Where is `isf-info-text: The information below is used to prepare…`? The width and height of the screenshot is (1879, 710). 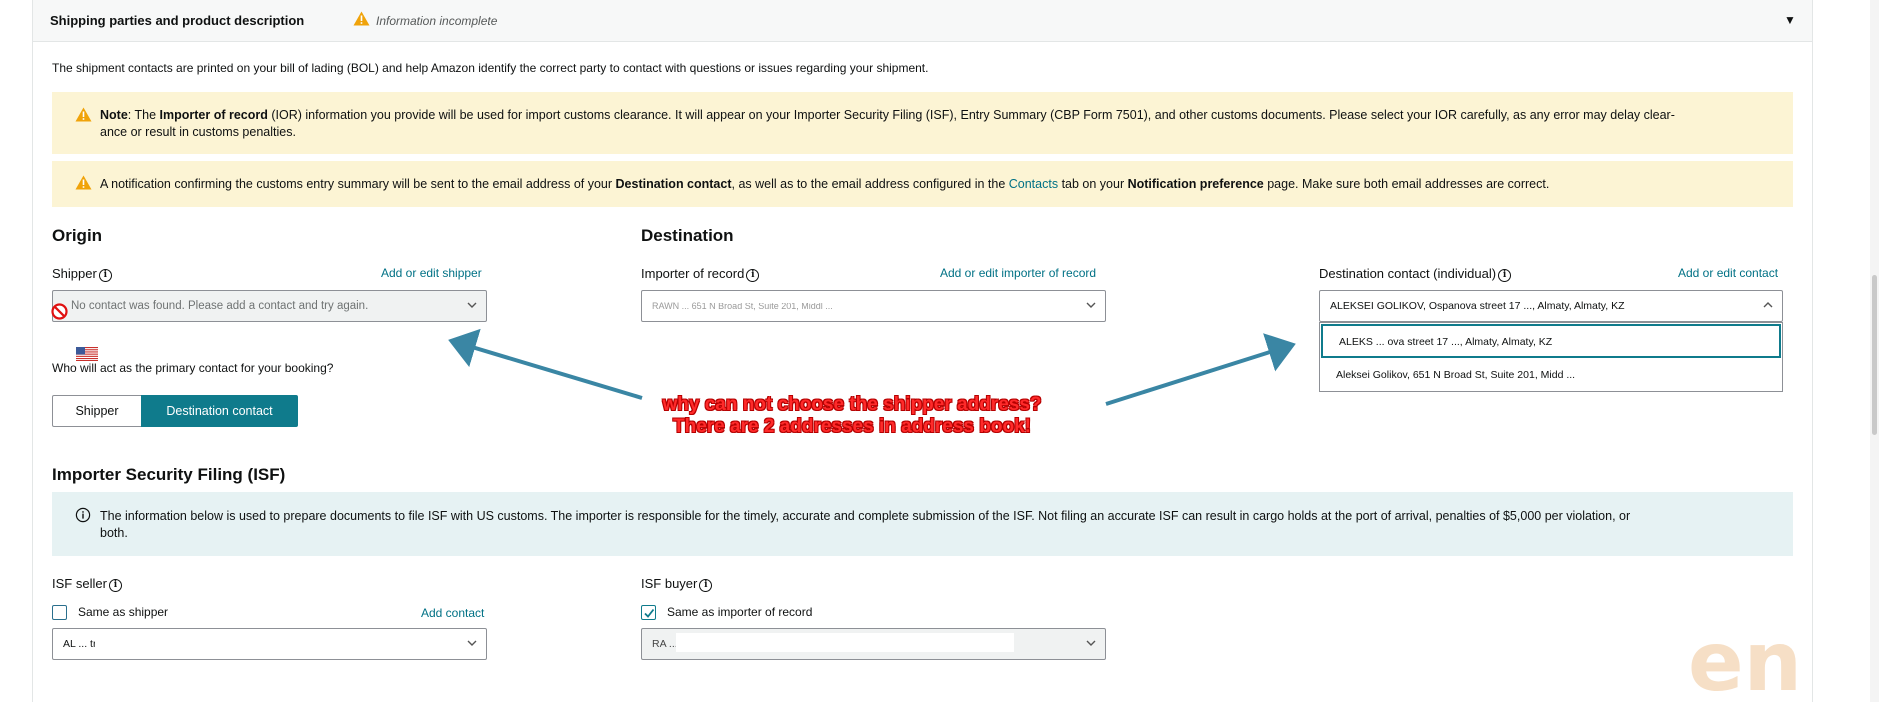 isf-info-text: The information below is used to prepare… is located at coordinates (865, 524).